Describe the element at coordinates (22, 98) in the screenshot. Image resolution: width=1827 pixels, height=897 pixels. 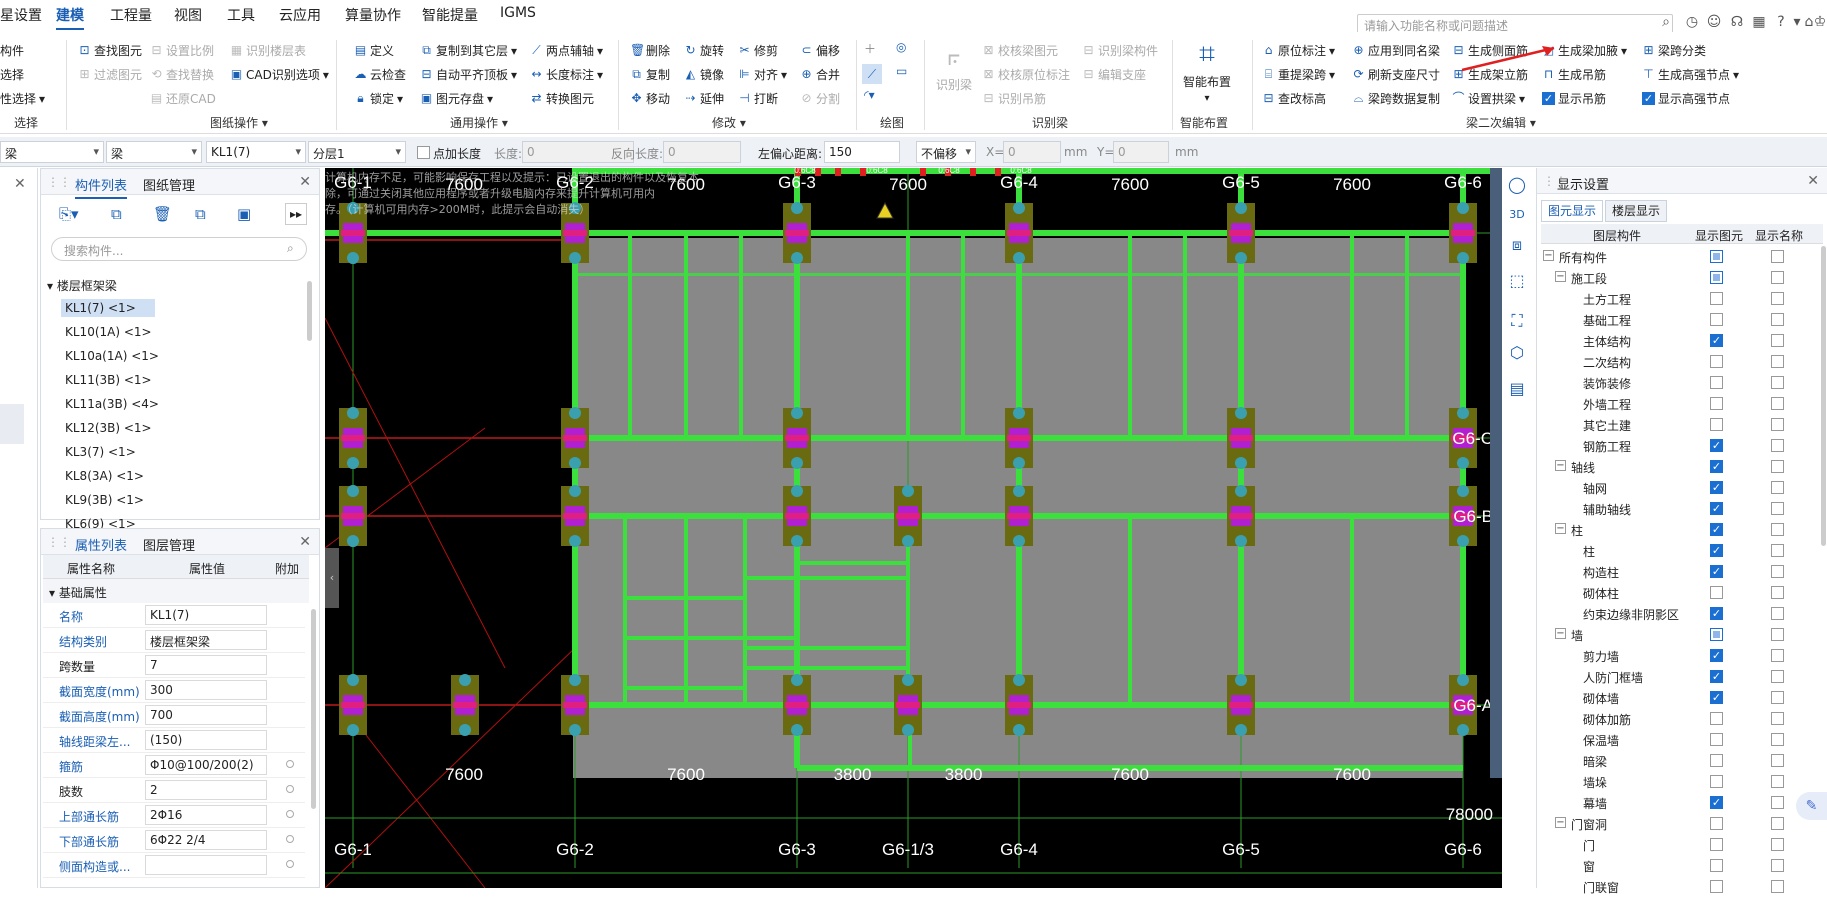
I see `ribbon-attr-select: 性选择 ▾` at that location.